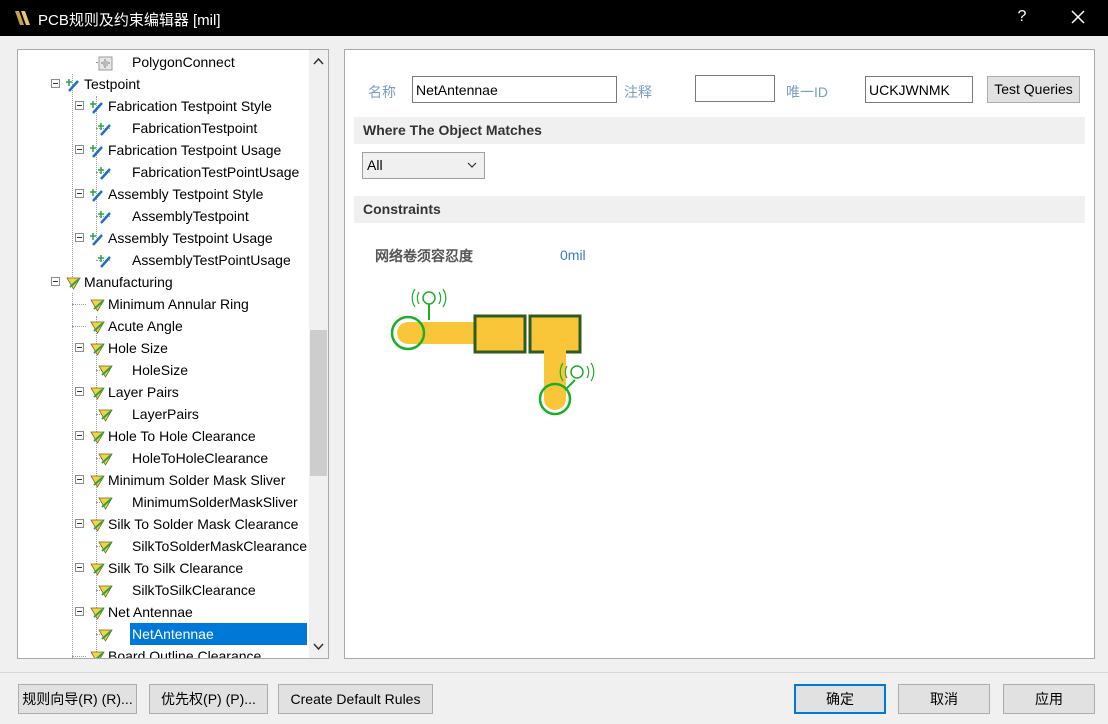  What do you see at coordinates (203, 524) in the screenshot?
I see `tree-item-label: Silk To Solder Mask Clearance` at bounding box center [203, 524].